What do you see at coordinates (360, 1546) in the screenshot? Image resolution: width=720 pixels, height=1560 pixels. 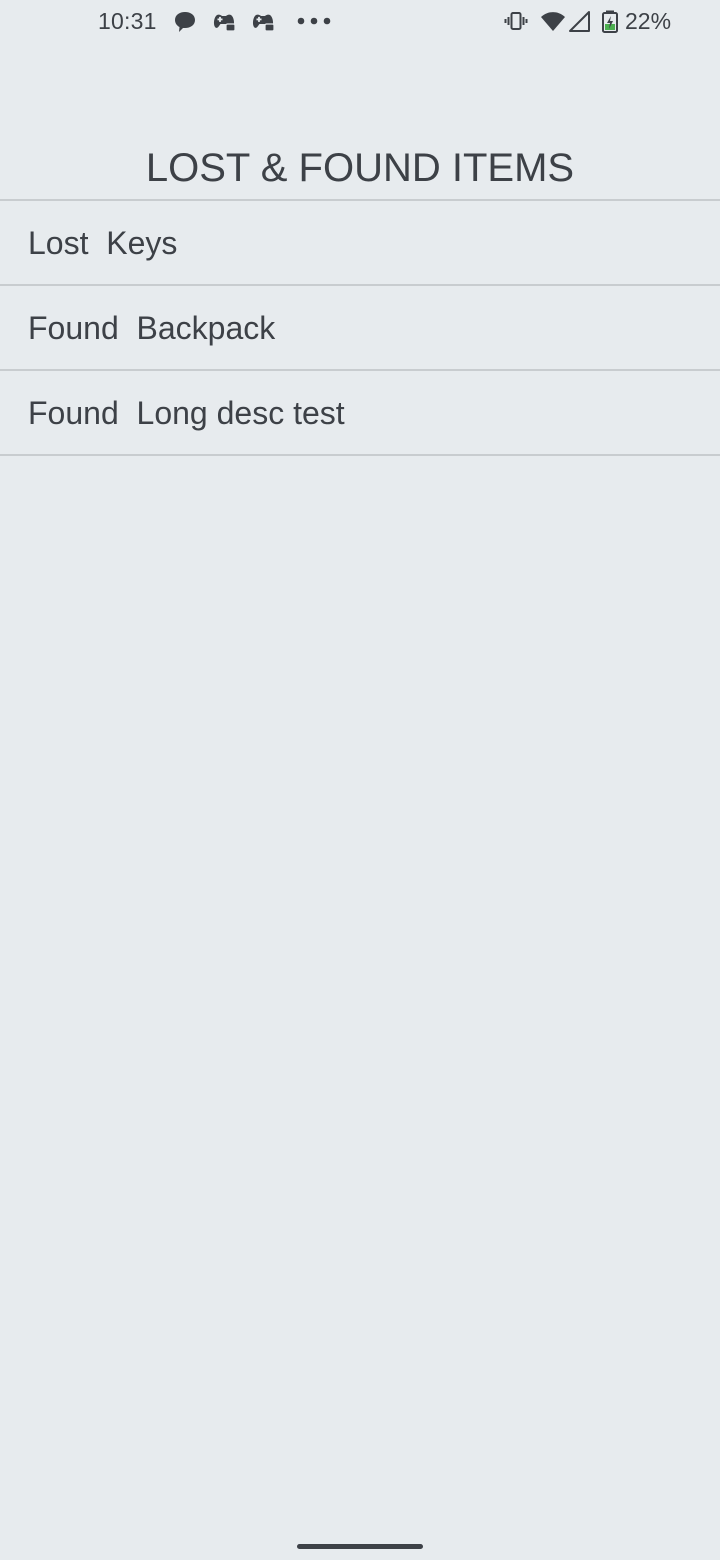 I see `home-indicator` at bounding box center [360, 1546].